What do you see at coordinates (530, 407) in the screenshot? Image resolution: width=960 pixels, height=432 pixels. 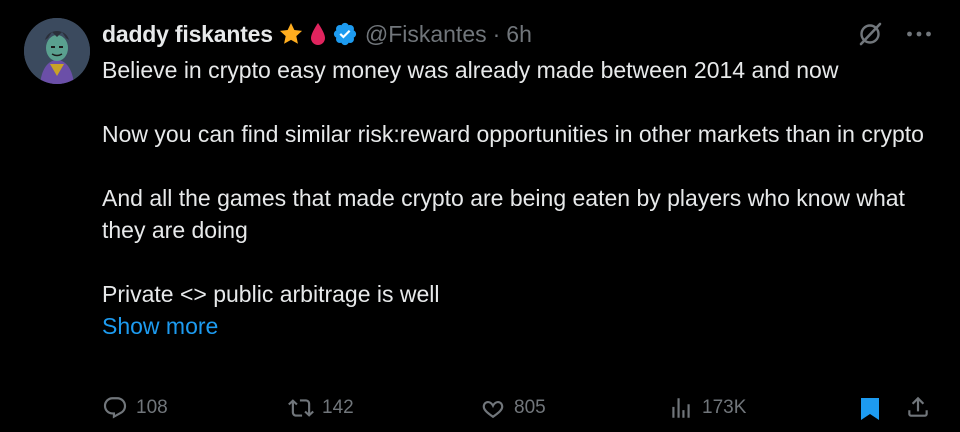 I see `like-count: 805` at bounding box center [530, 407].